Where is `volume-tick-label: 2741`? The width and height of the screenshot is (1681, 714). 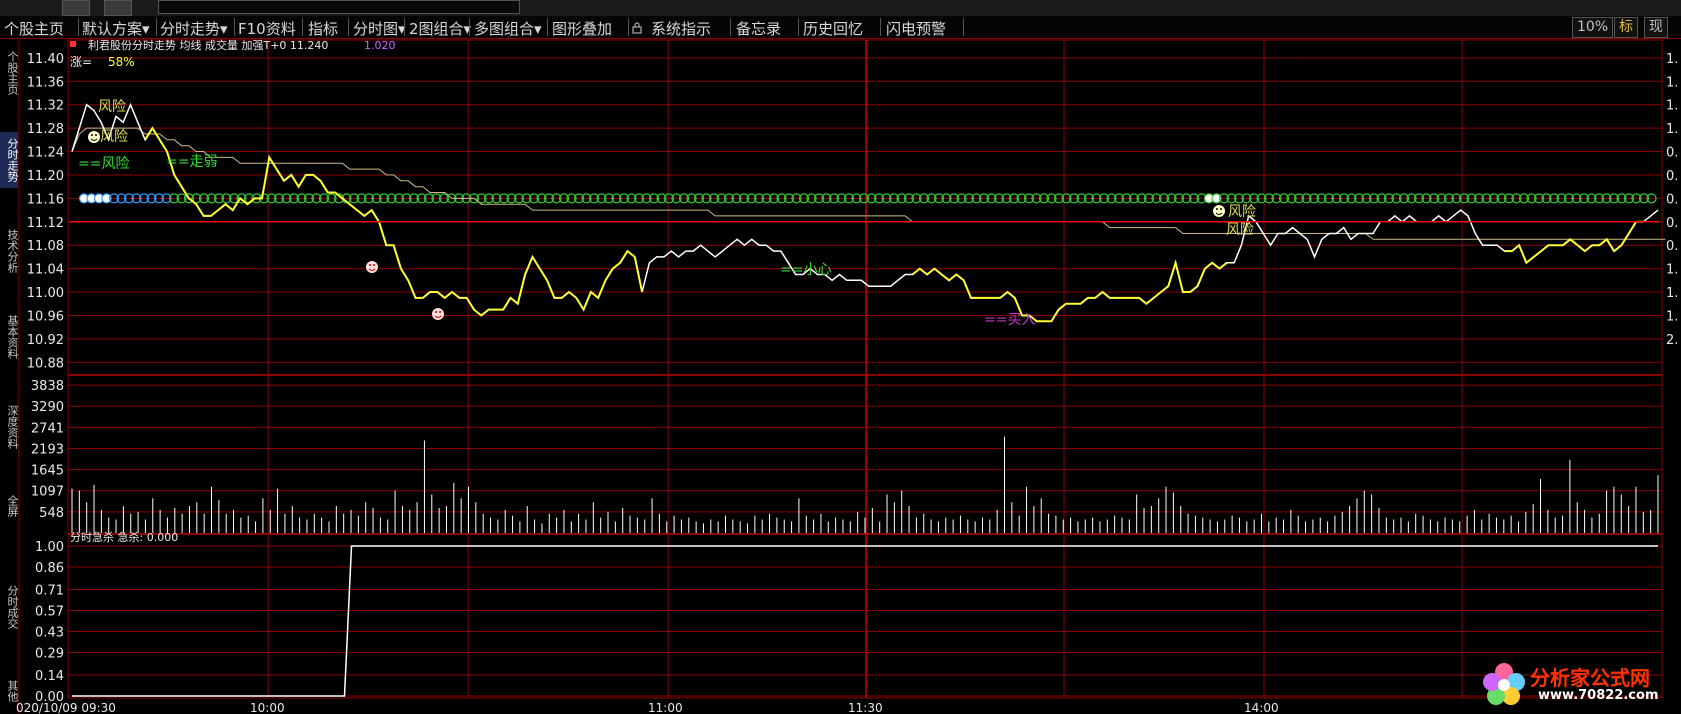 volume-tick-label: 2741 is located at coordinates (47, 428).